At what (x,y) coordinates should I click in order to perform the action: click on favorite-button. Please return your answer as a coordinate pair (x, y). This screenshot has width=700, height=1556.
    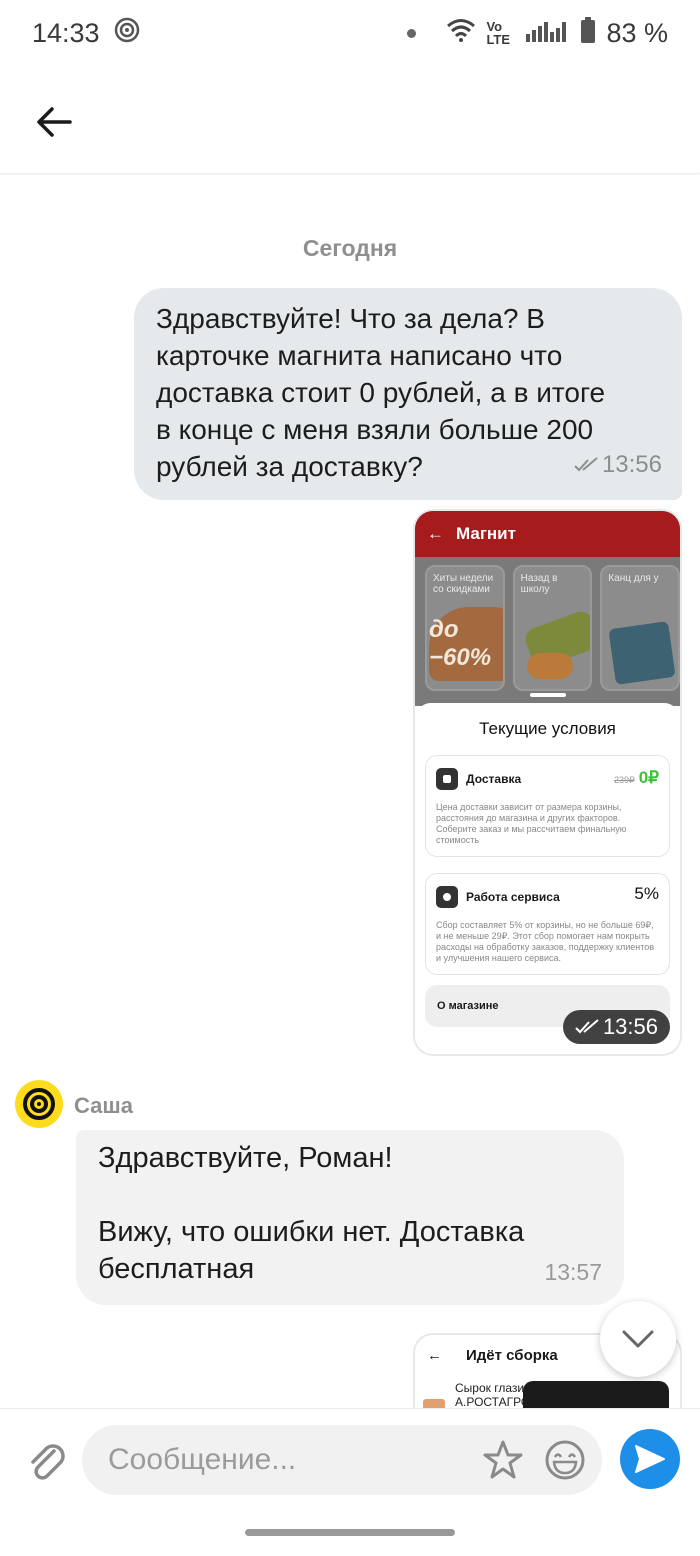
    Looking at the image, I should click on (503, 1460).